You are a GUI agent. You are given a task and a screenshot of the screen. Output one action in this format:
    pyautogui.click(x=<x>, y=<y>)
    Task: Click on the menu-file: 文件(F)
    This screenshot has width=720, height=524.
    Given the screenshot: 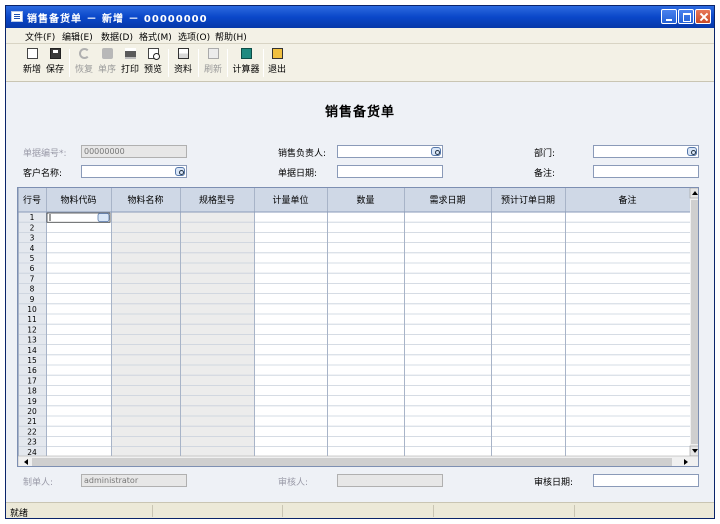 What is the action you would take?
    pyautogui.click(x=40, y=36)
    